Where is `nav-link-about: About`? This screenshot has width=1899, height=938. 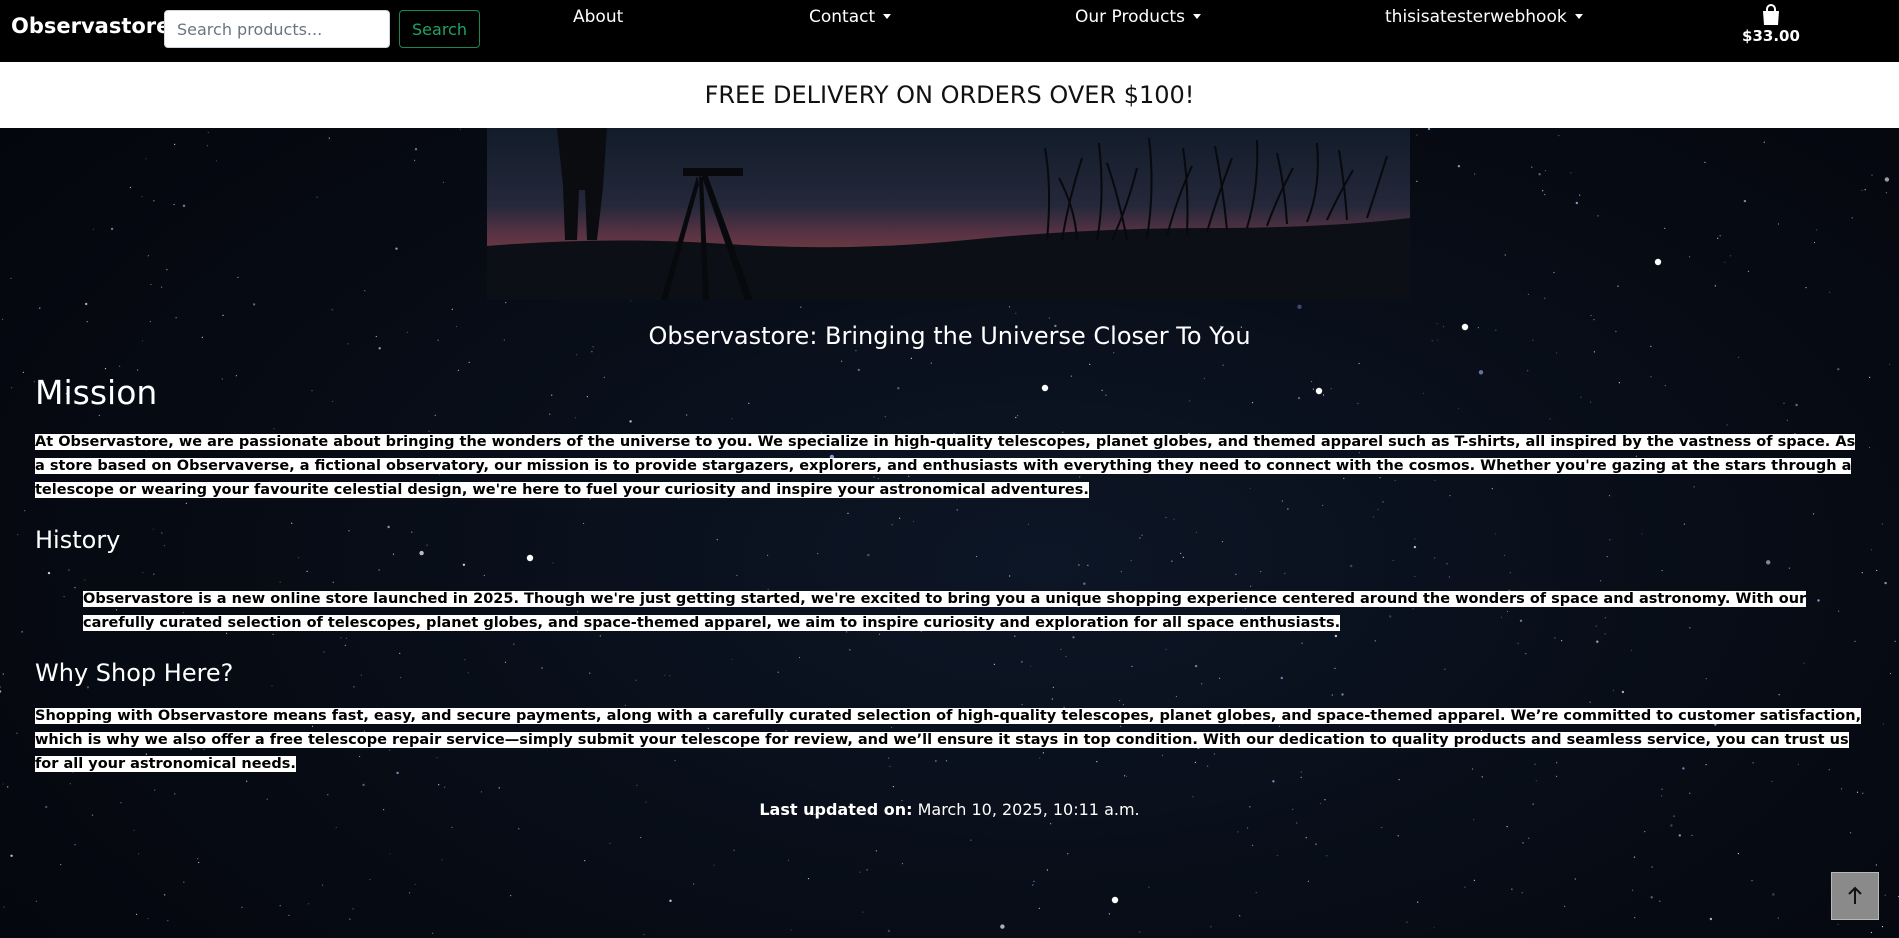 nav-link-about: About is located at coordinates (598, 17).